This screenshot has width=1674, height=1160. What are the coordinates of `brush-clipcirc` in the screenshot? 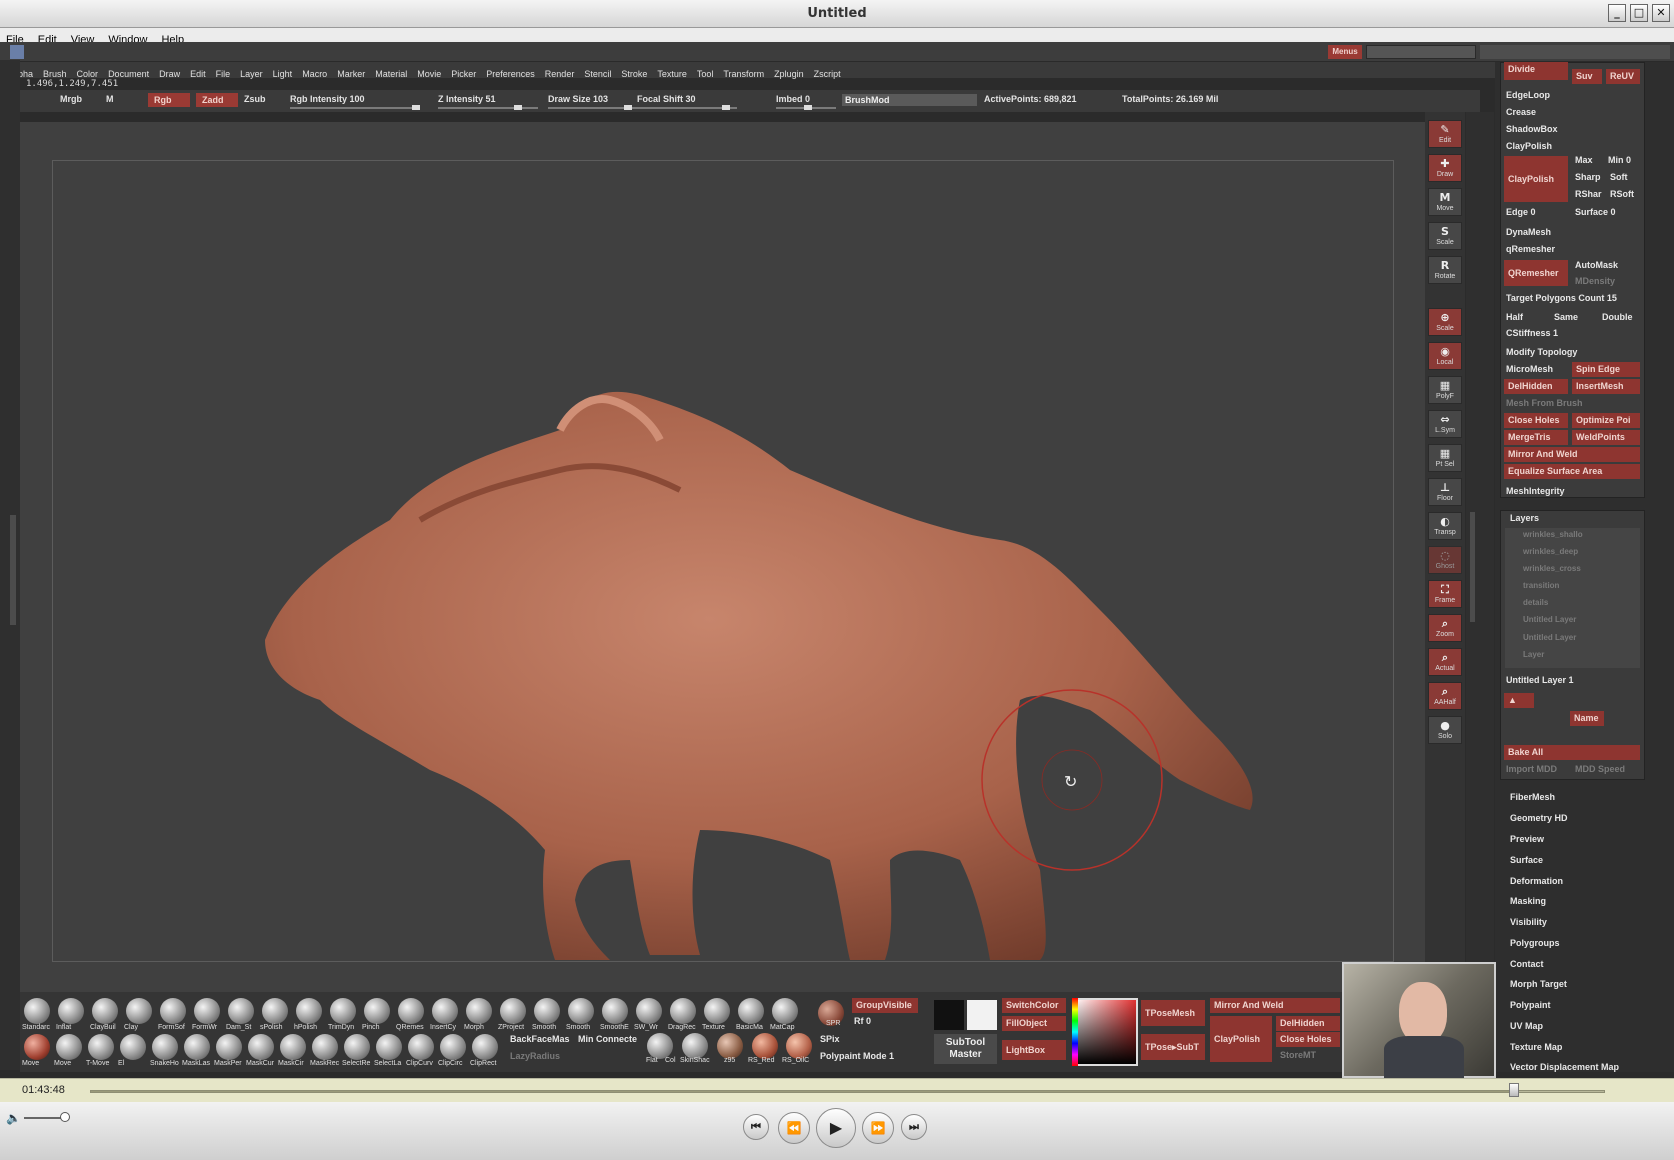 It's located at (453, 1047).